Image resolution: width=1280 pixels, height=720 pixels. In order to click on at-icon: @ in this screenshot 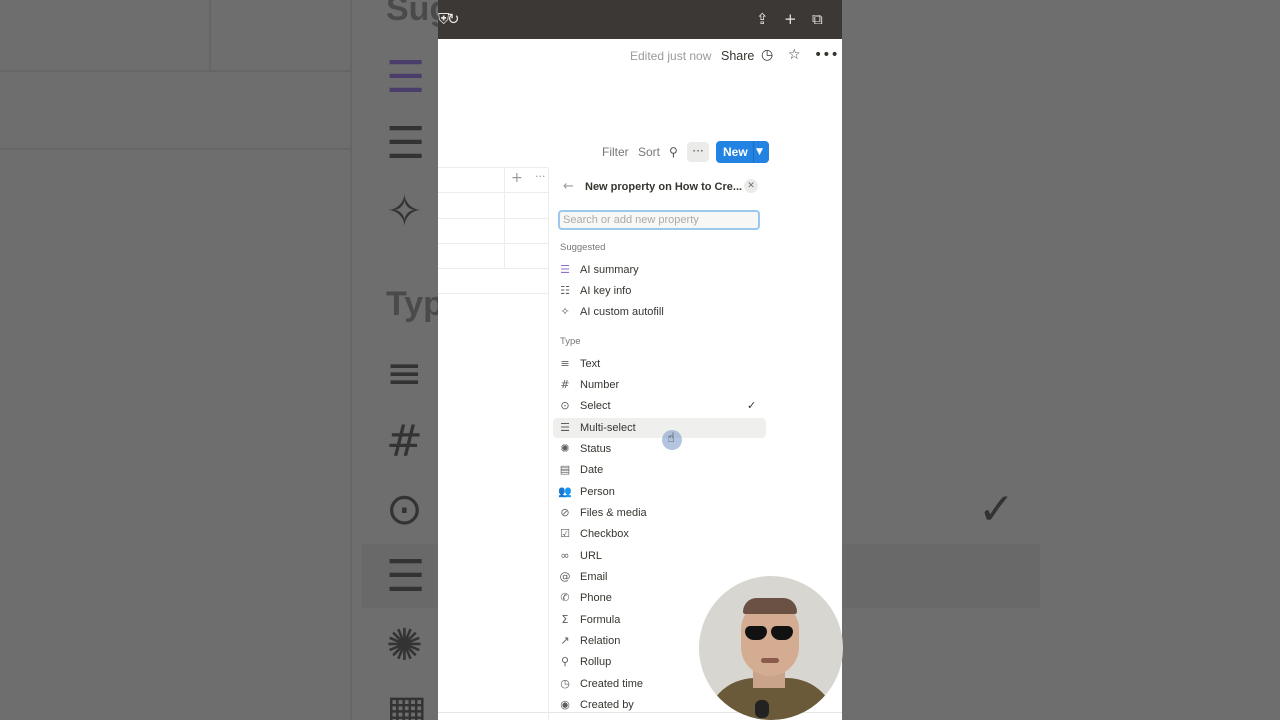, I will do `click(565, 576)`.